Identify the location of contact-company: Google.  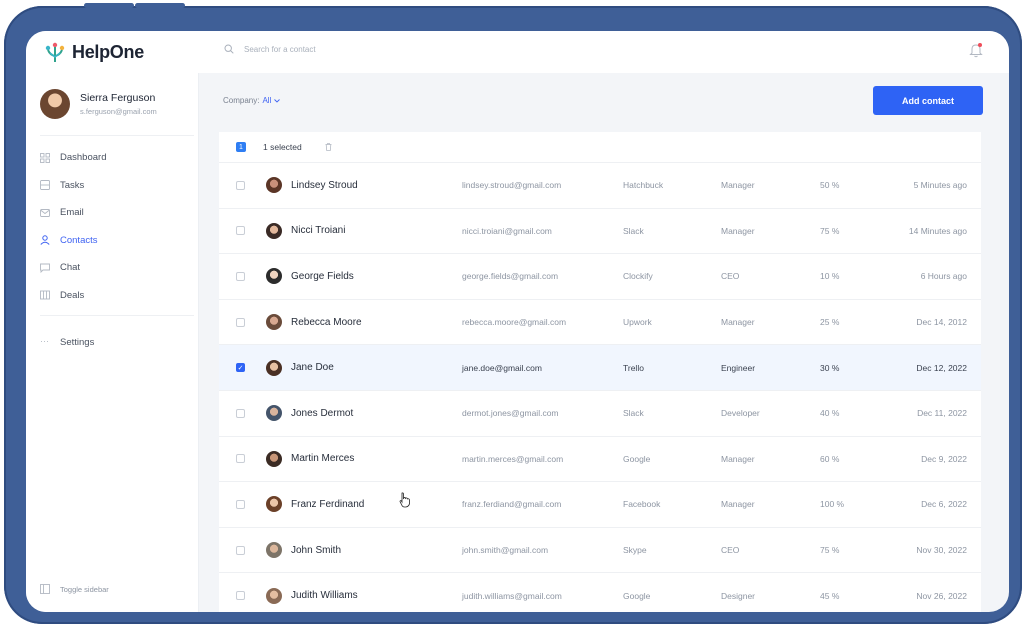
(637, 458).